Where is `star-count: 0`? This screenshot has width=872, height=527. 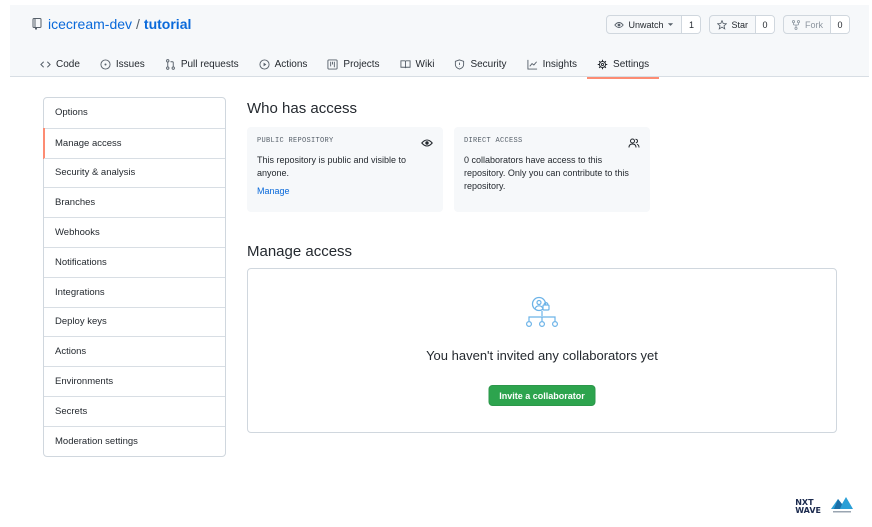
star-count: 0 is located at coordinates (765, 24).